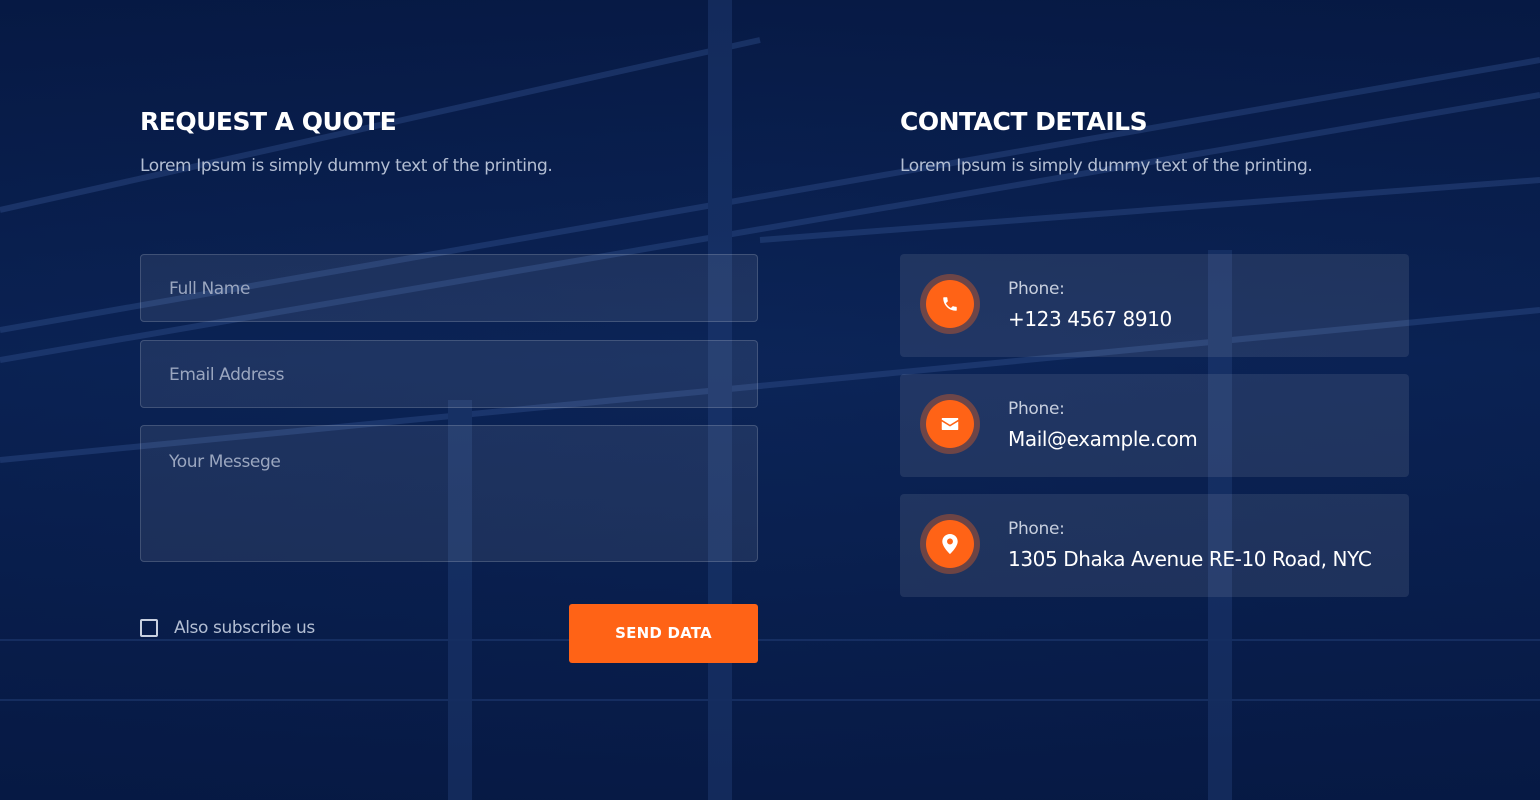 This screenshot has height=800, width=1540. What do you see at coordinates (1024, 121) in the screenshot?
I see `contact-details-title: CONTACT DETAILS` at bounding box center [1024, 121].